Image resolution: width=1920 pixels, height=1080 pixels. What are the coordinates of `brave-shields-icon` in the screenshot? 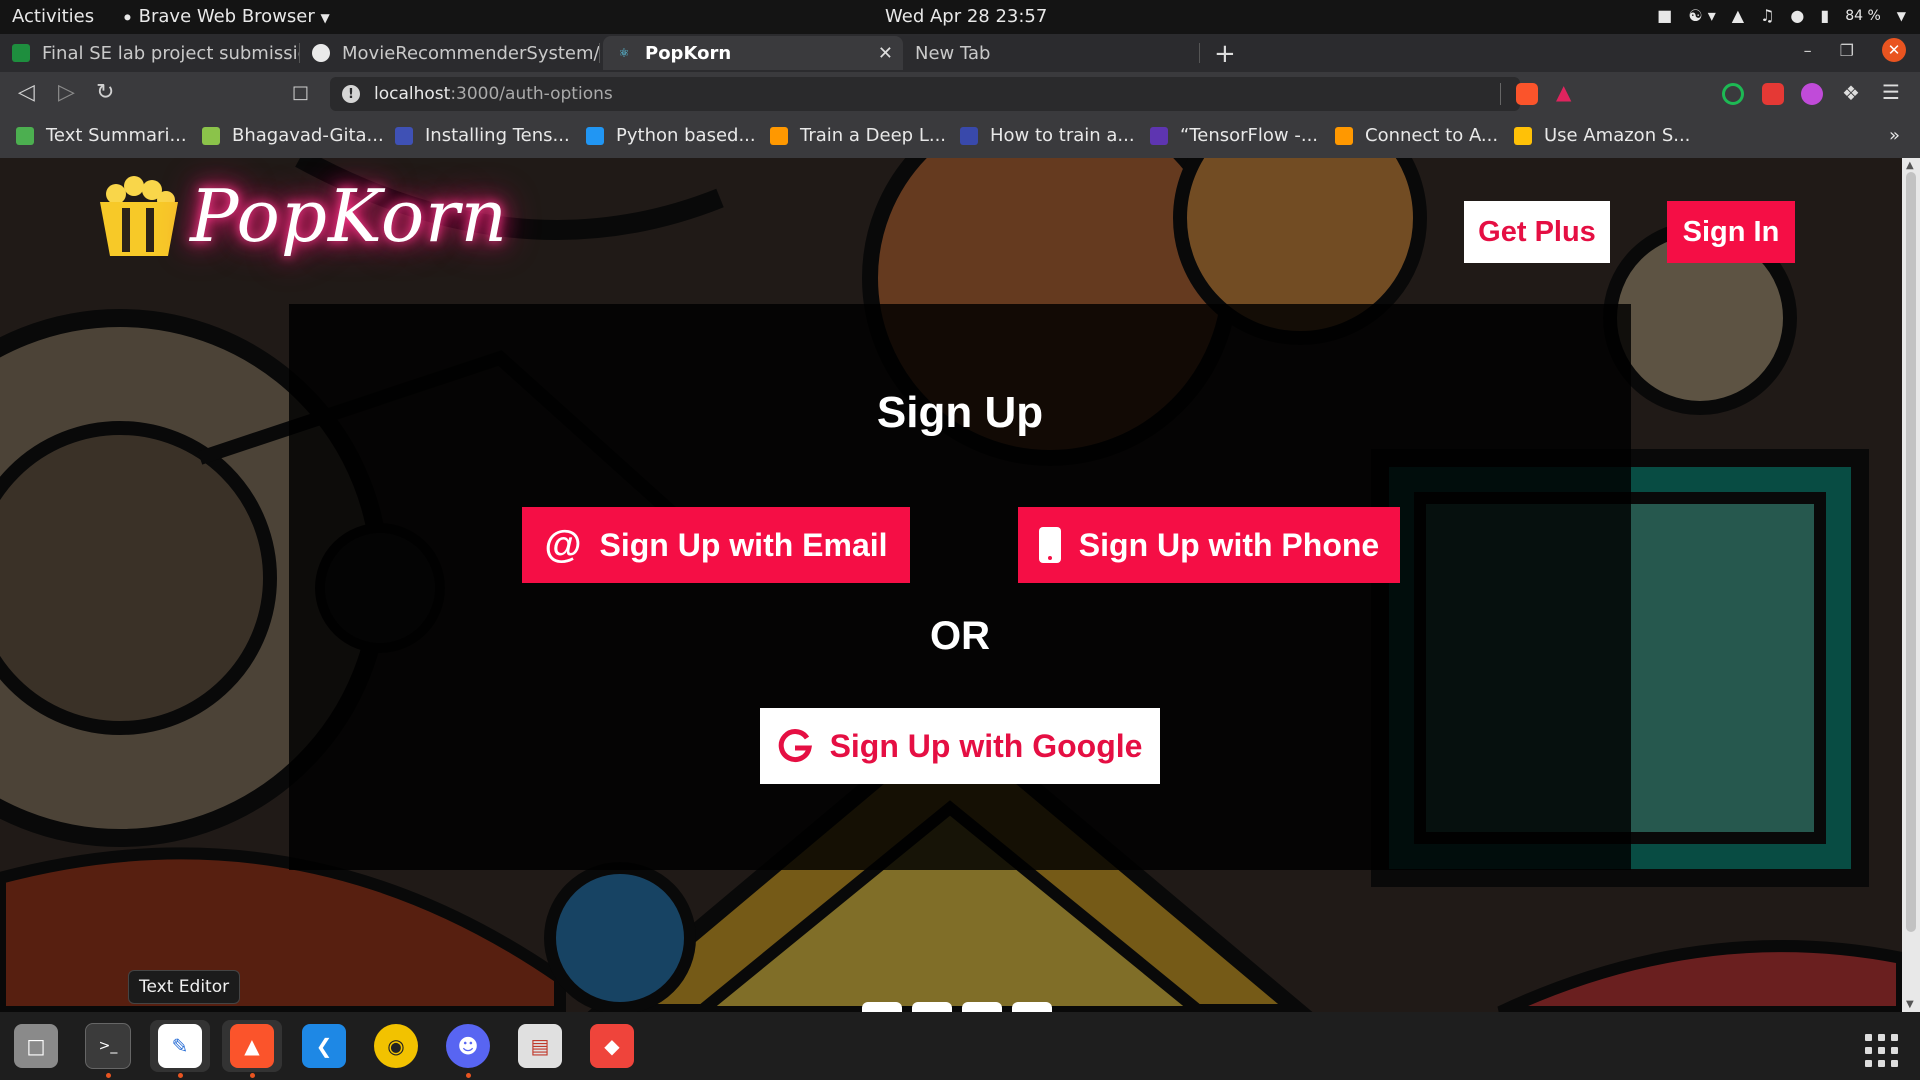 It's located at (1527, 94).